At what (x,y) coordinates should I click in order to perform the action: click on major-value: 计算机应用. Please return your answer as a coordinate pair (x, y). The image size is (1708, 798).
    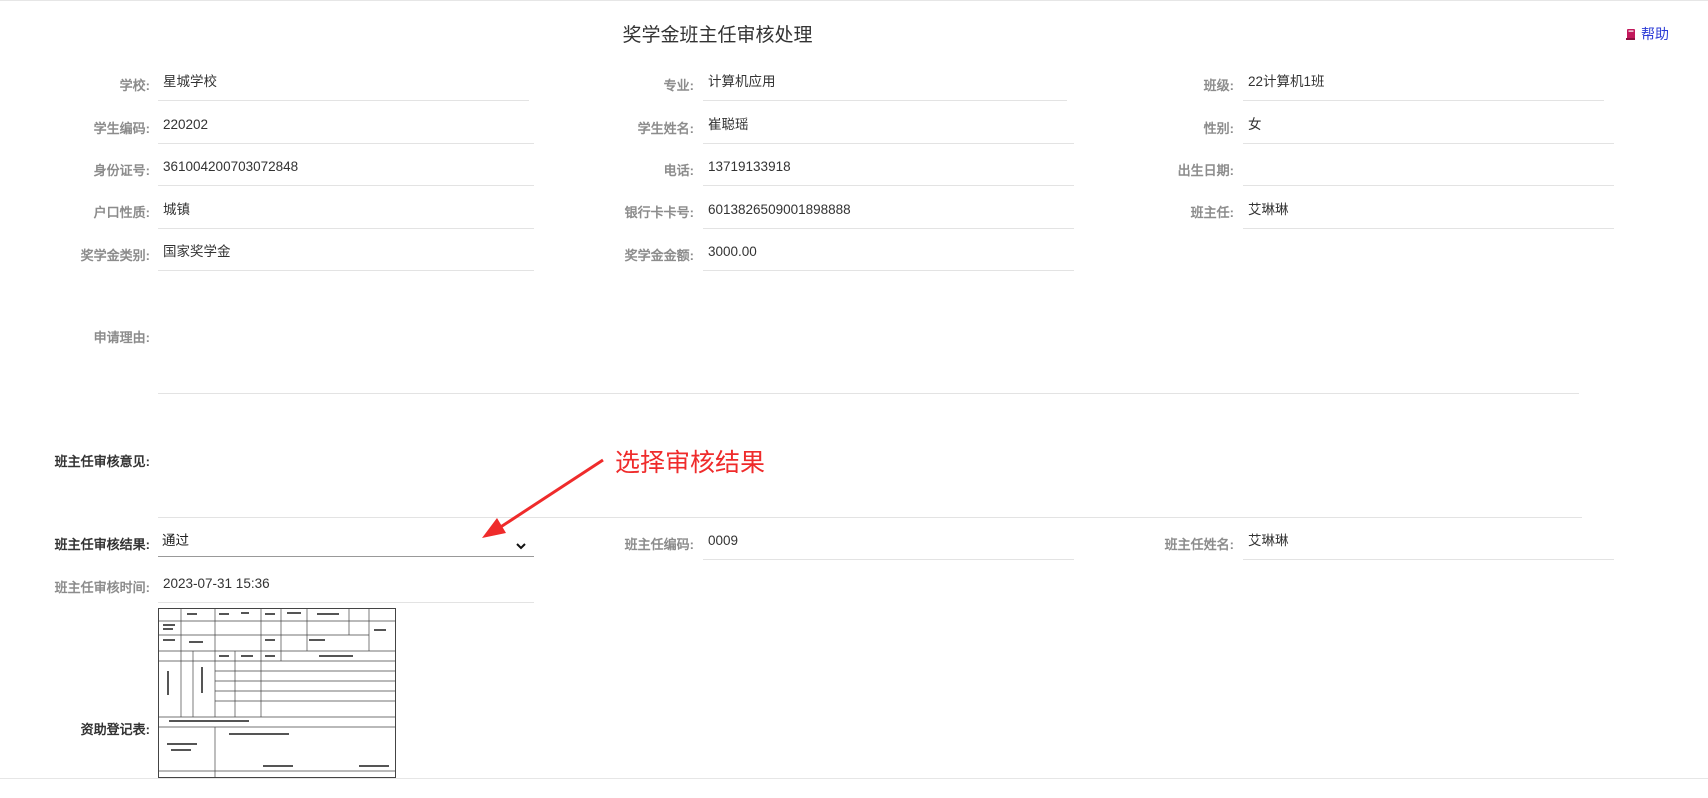
    Looking at the image, I should click on (885, 86).